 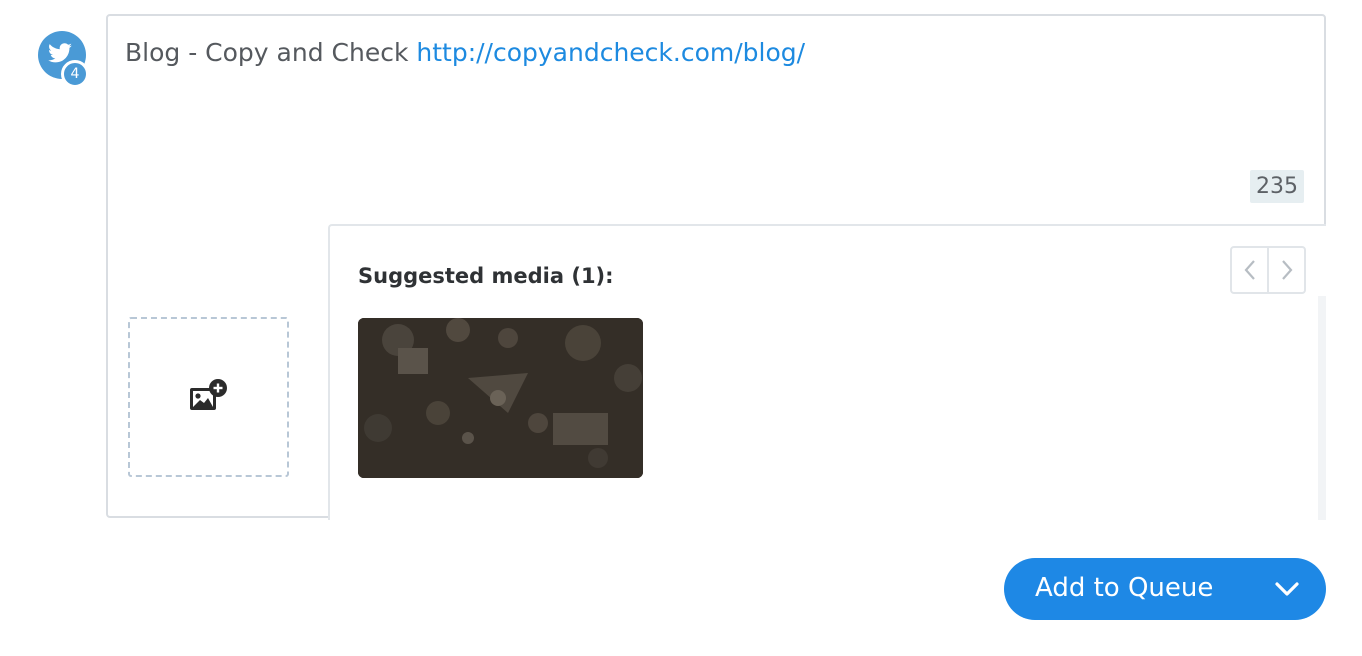 I want to click on meeting-table-photo, so click(x=500, y=398).